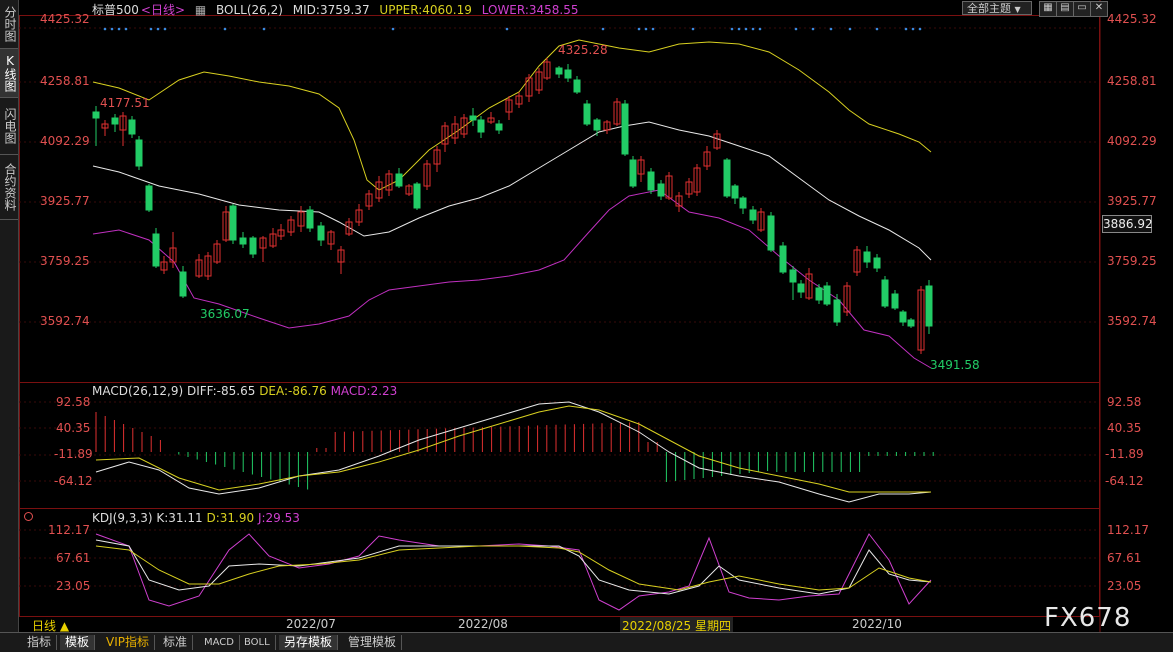 This screenshot has height=652, width=1173. I want to click on price-tick-left-1: 4425.32, so click(65, 19).